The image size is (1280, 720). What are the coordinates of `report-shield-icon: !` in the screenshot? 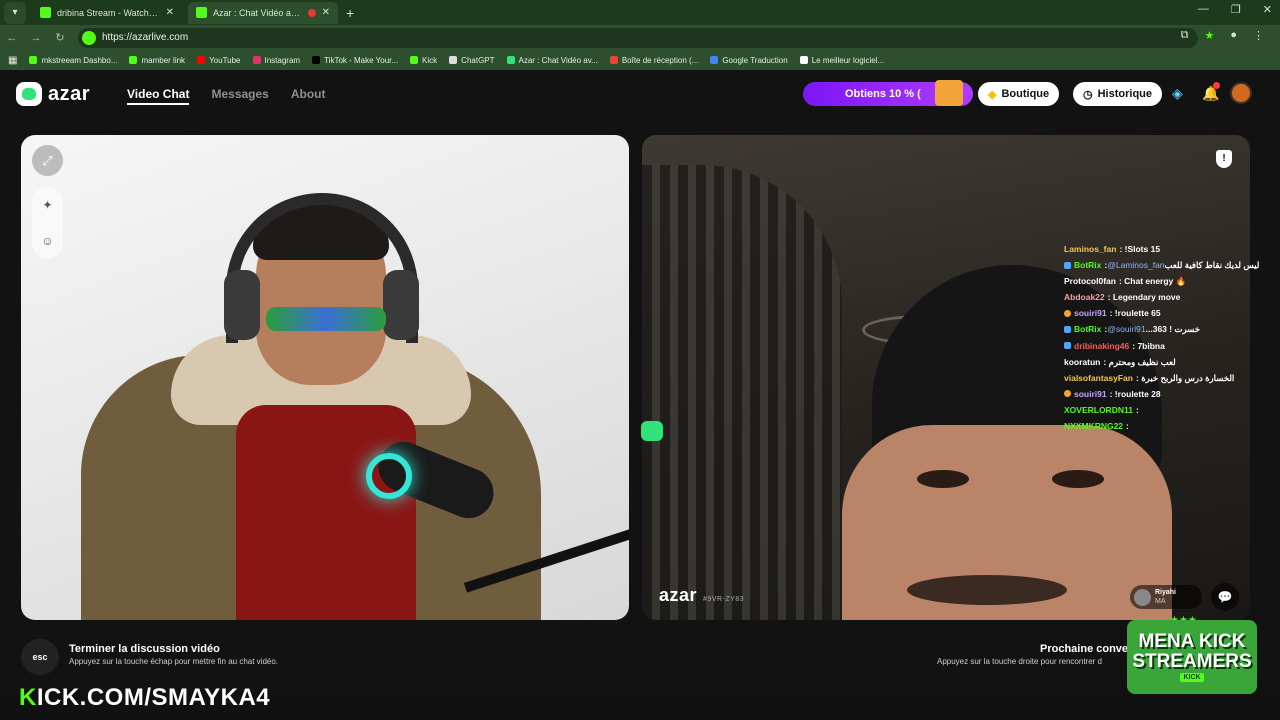 It's located at (1224, 159).